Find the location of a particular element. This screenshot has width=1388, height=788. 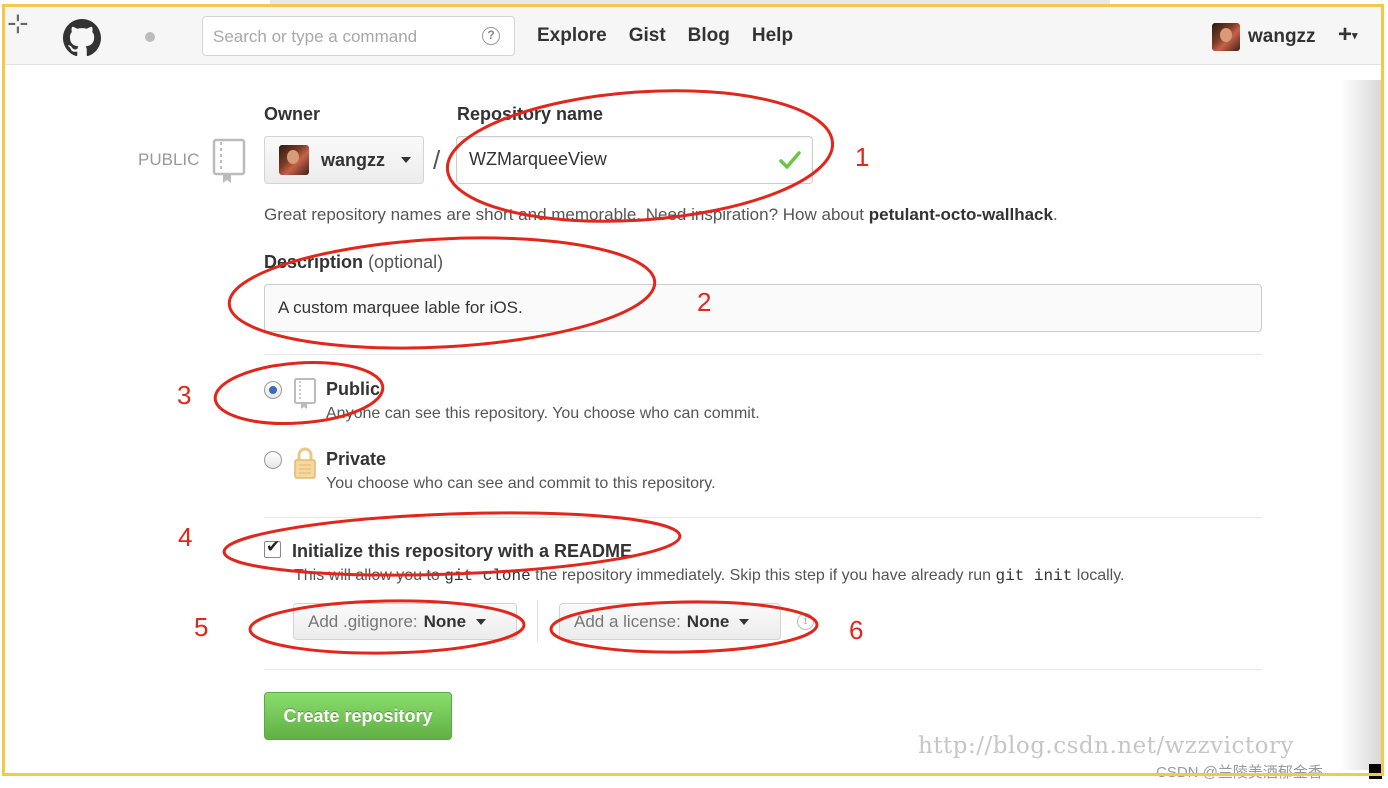

notification-dot is located at coordinates (150, 37).